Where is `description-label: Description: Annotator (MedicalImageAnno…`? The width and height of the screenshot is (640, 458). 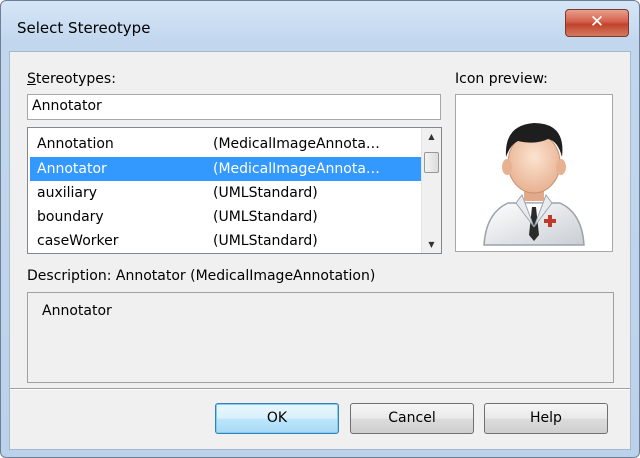
description-label: Description: Annotator (MedicalImageAnno… is located at coordinates (201, 276).